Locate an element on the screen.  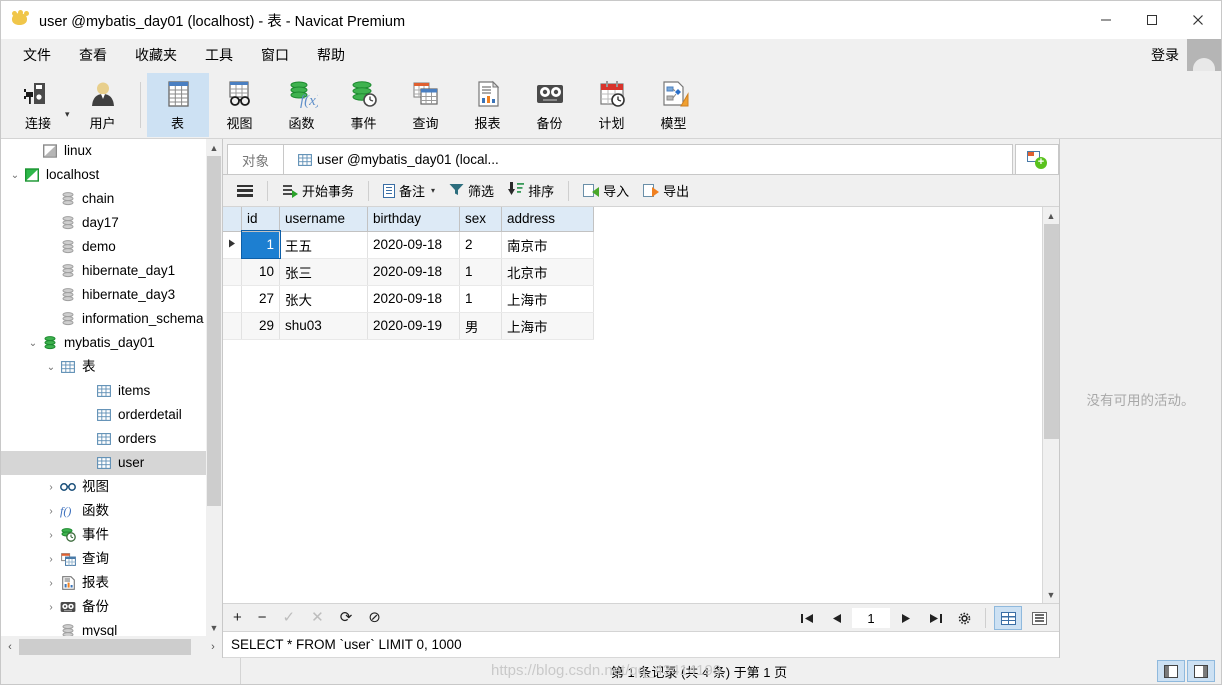
table-row: 10 张三 2020-09-18 1 北京市 is located at coordinates (408, 272).